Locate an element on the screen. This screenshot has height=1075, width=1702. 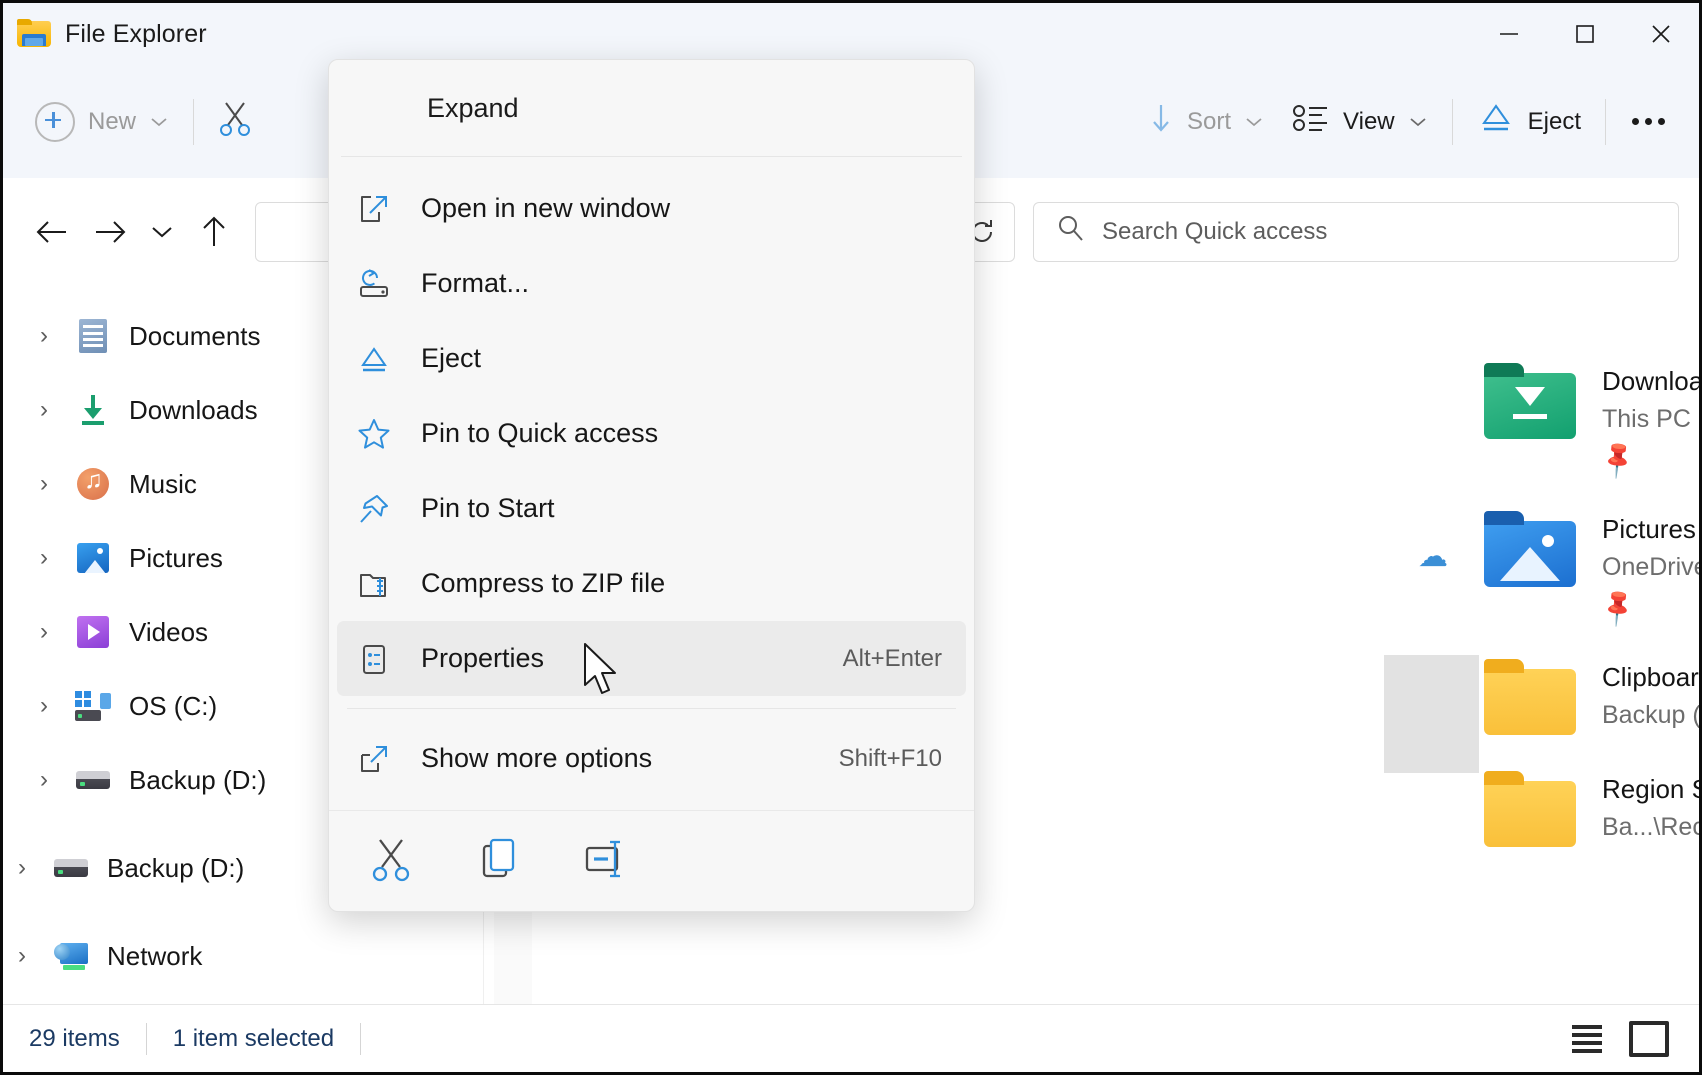
file-subtitle: This PC is located at coordinates (1646, 418).